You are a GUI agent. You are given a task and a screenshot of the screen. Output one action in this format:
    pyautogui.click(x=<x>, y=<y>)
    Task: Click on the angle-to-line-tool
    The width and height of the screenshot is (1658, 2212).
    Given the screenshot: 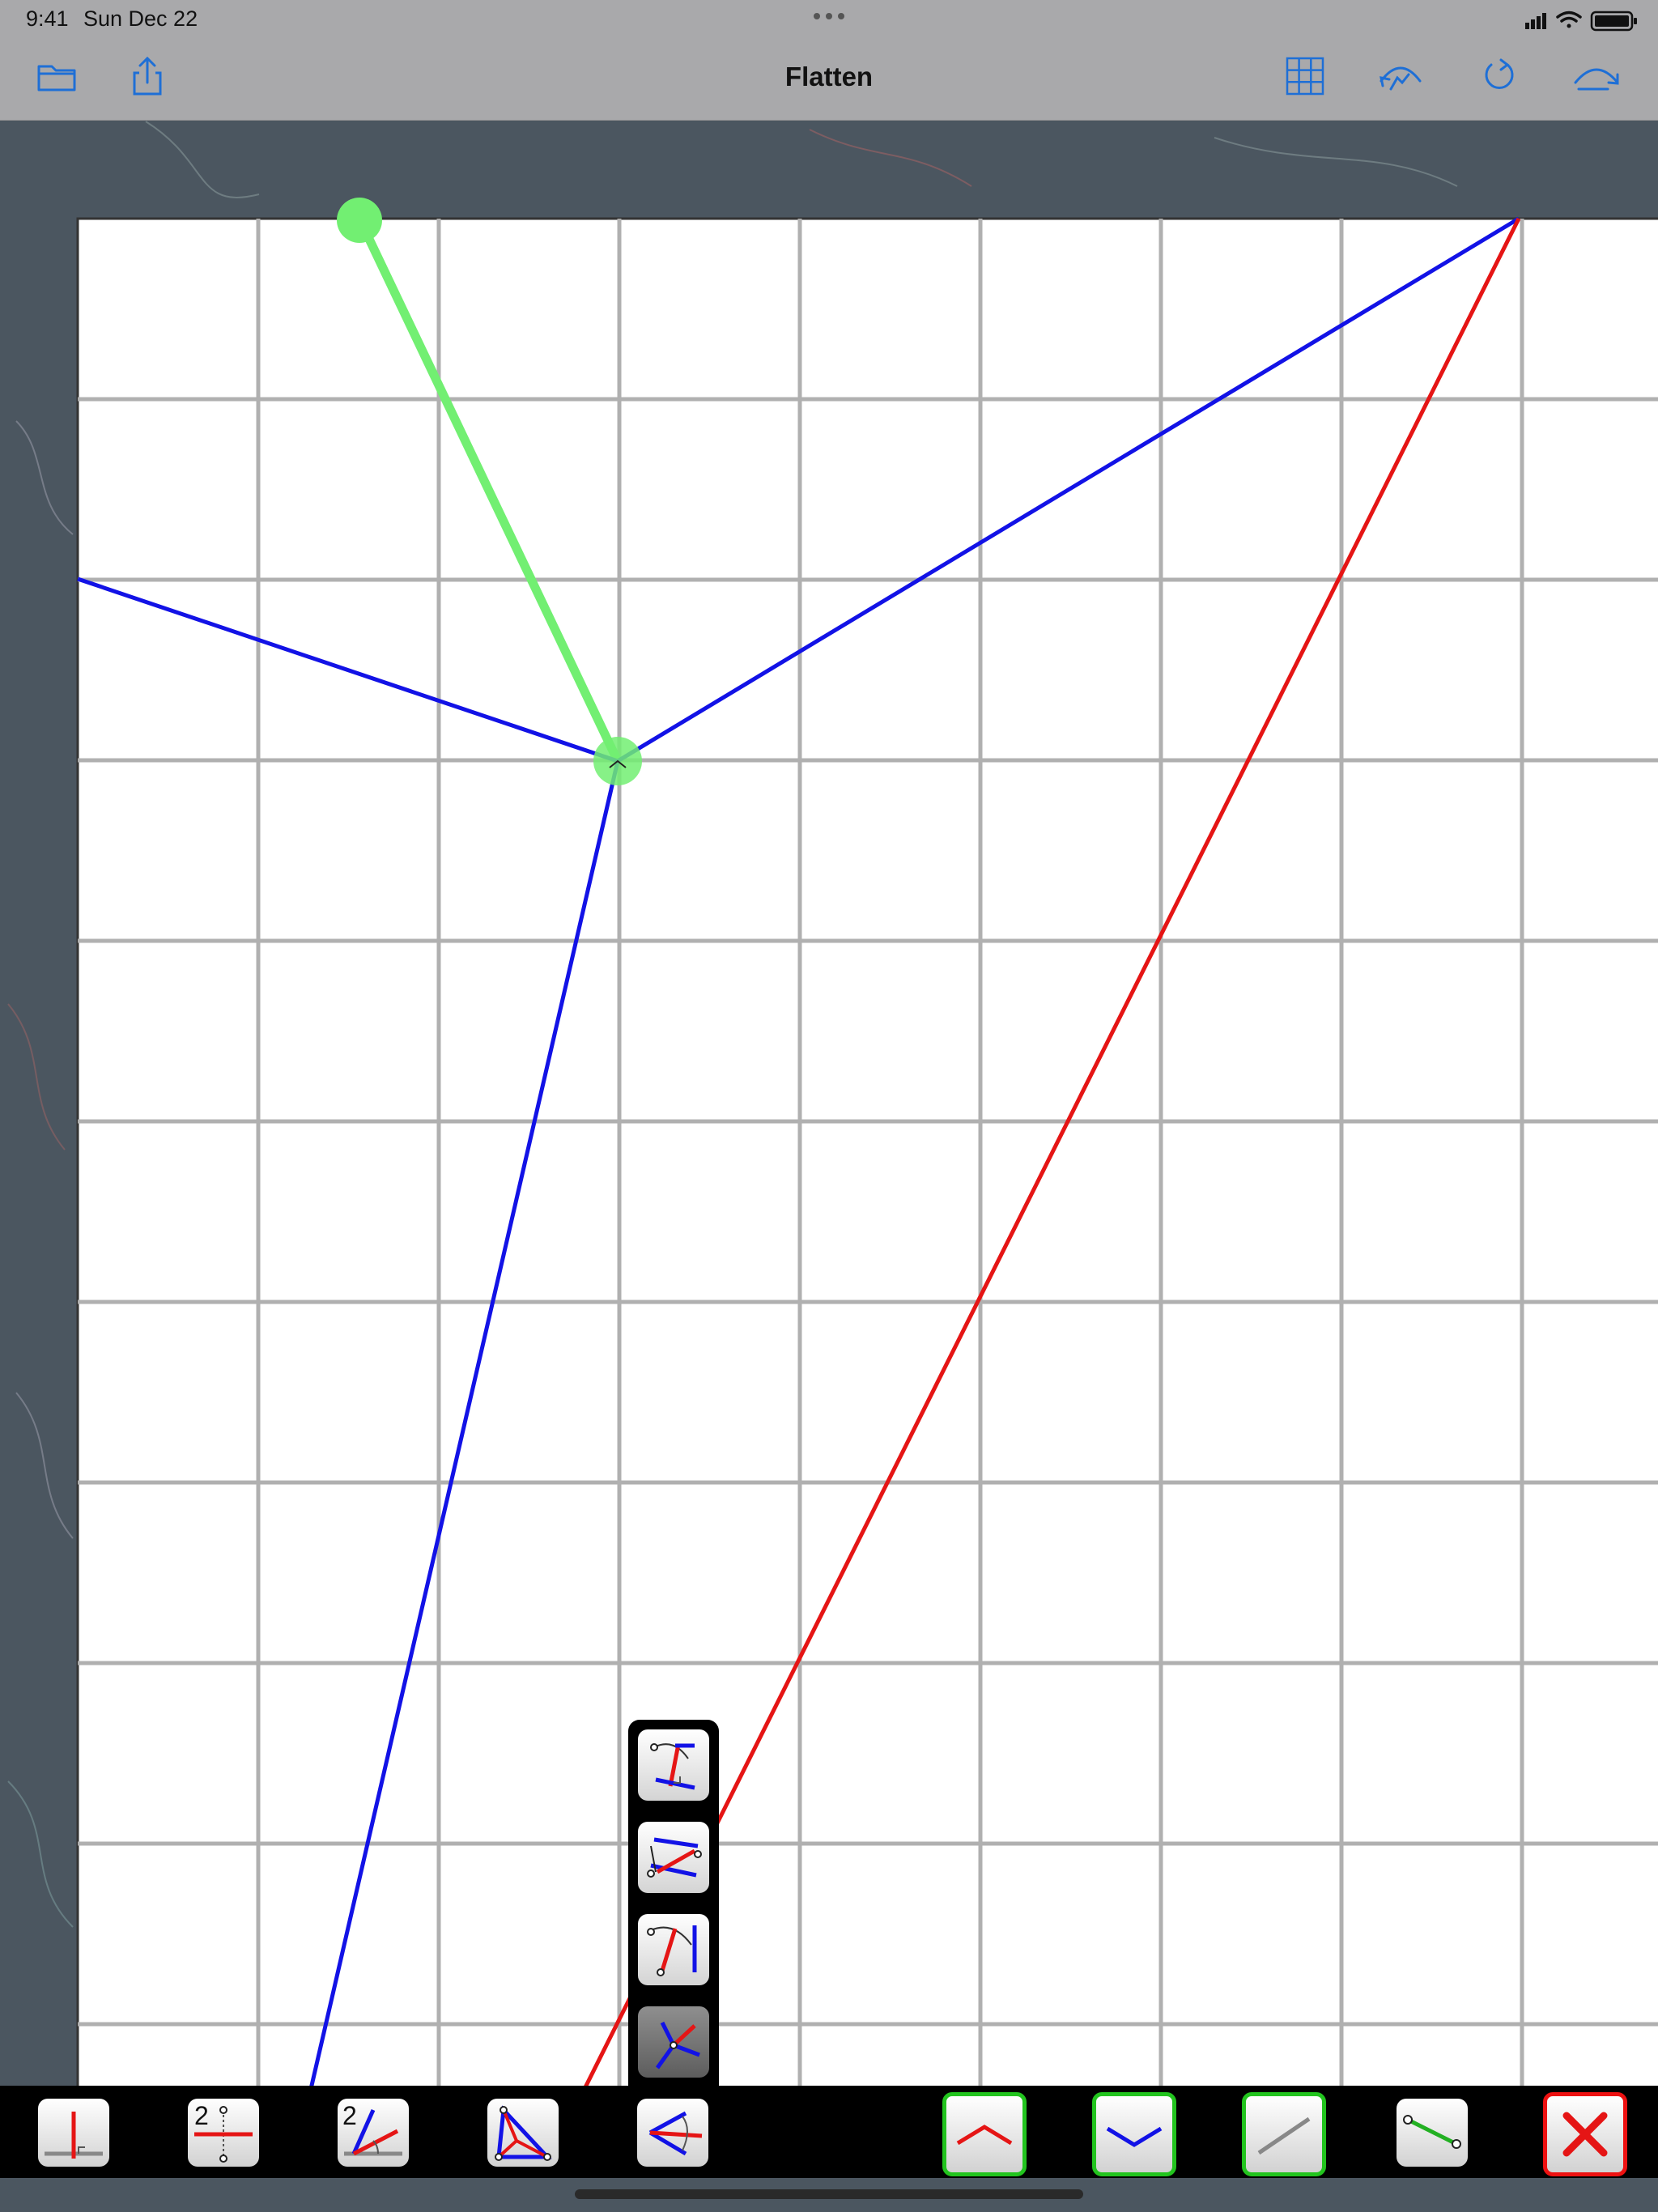 What is the action you would take?
    pyautogui.click(x=673, y=1949)
    